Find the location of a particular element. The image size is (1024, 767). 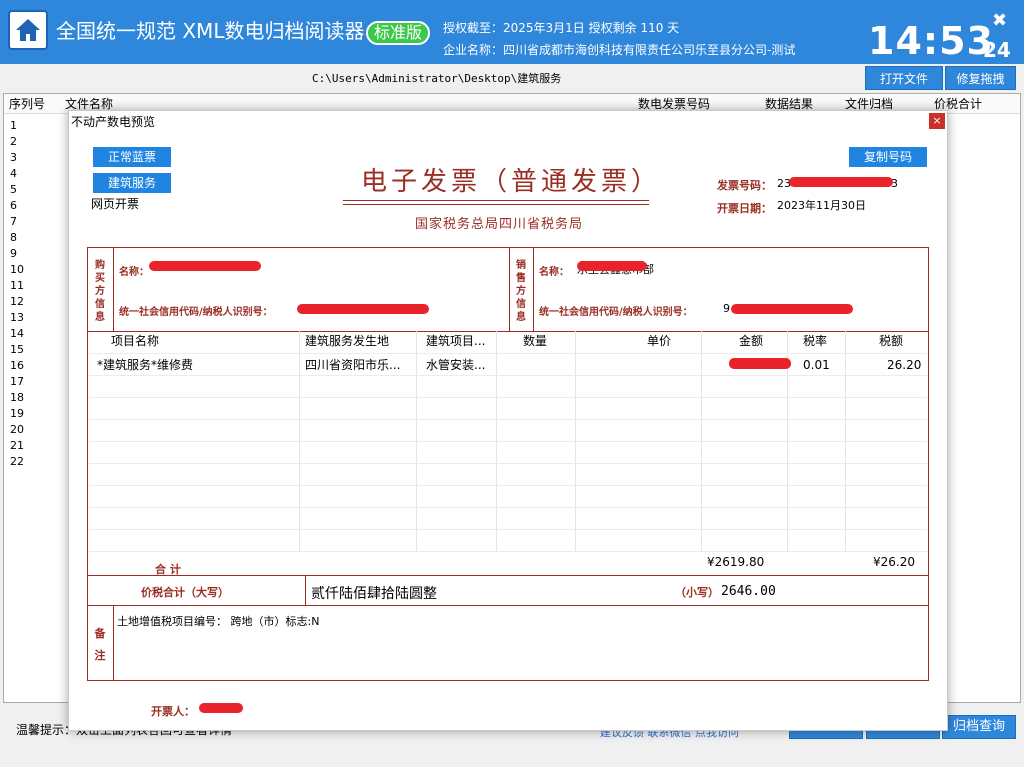

sum-lowercase: 2646.00 is located at coordinates (748, 591).